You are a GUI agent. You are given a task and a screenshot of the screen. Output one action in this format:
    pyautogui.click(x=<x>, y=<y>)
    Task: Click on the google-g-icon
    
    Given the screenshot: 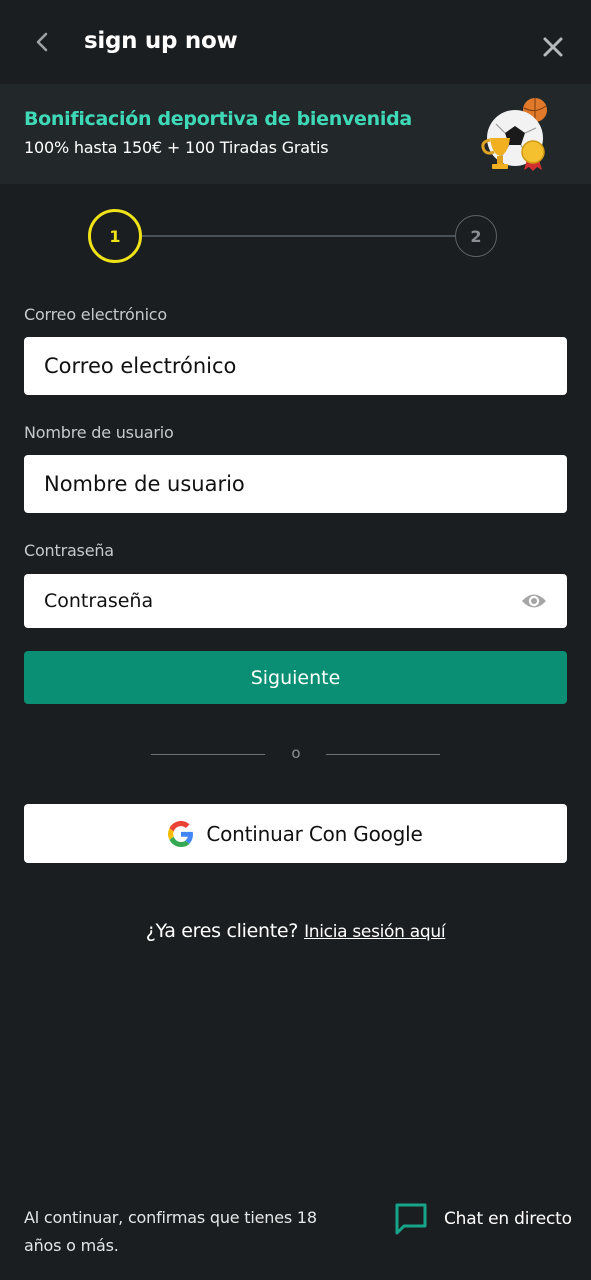 What is the action you would take?
    pyautogui.click(x=181, y=833)
    